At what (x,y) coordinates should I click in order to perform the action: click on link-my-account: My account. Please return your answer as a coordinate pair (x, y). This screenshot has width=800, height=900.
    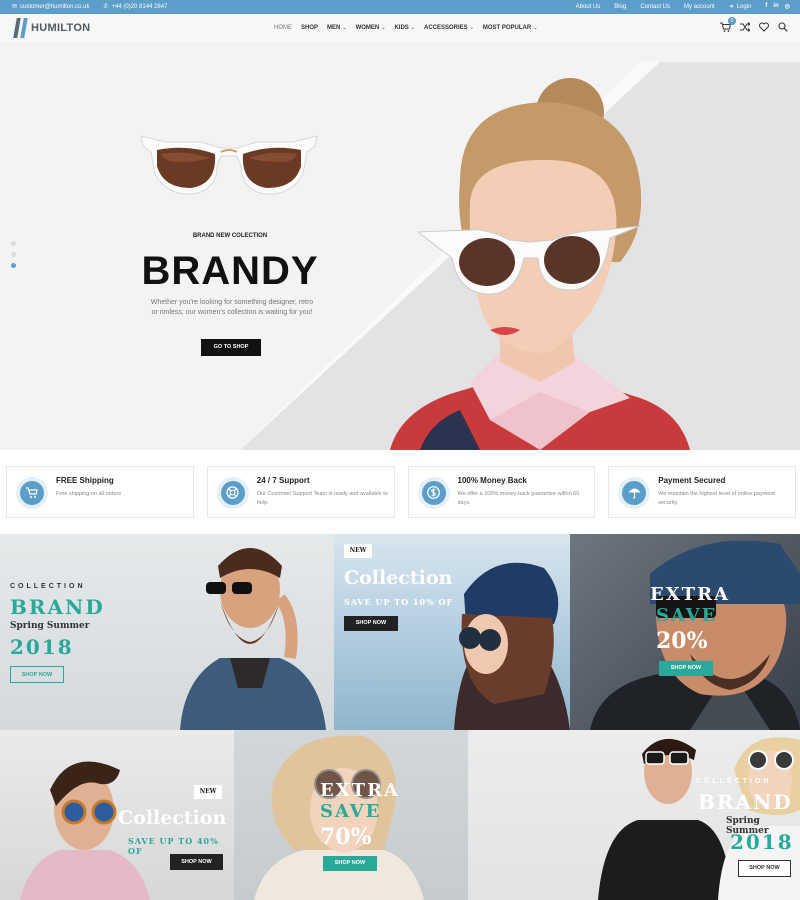
    Looking at the image, I should click on (699, 7).